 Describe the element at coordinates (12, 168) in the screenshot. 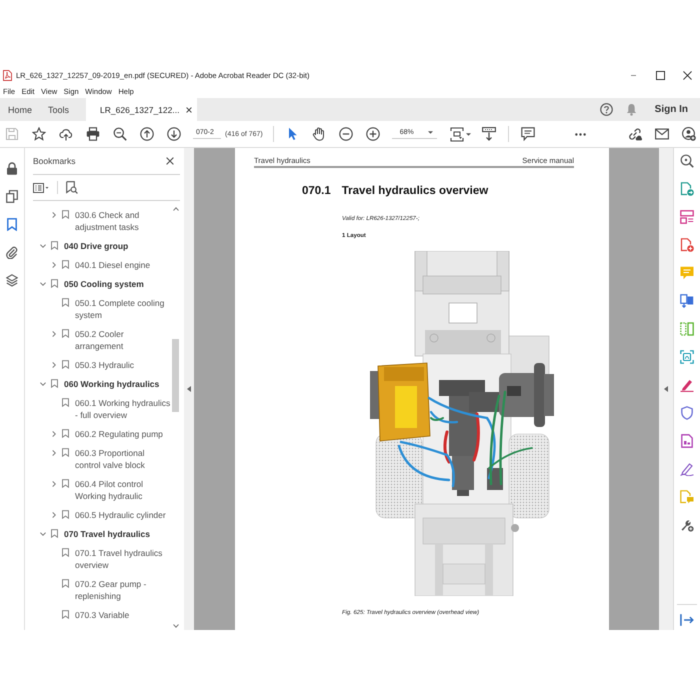

I see `lock-icon` at that location.